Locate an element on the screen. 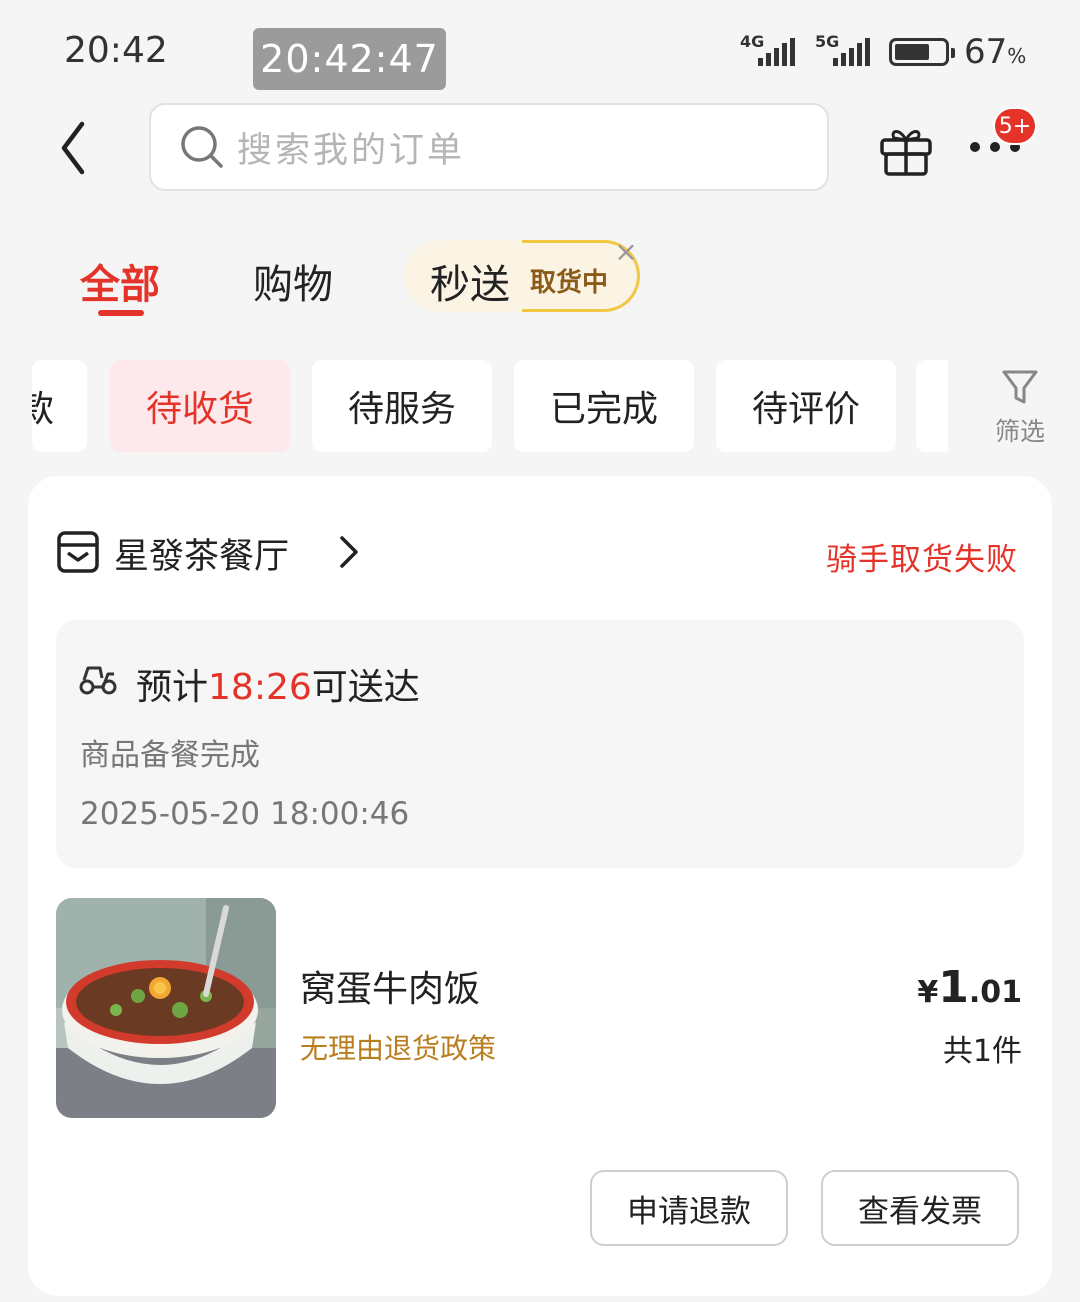  tab-all: 全部 is located at coordinates (120, 281).